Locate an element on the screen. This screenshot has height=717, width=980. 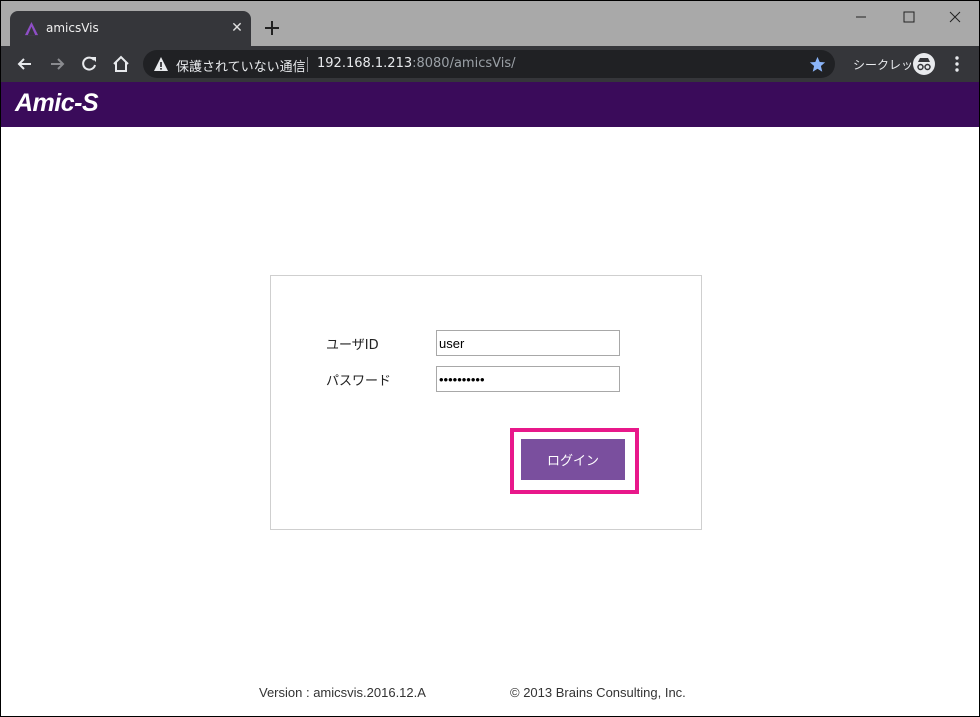
user-id-label: ユーザID is located at coordinates (352, 345).